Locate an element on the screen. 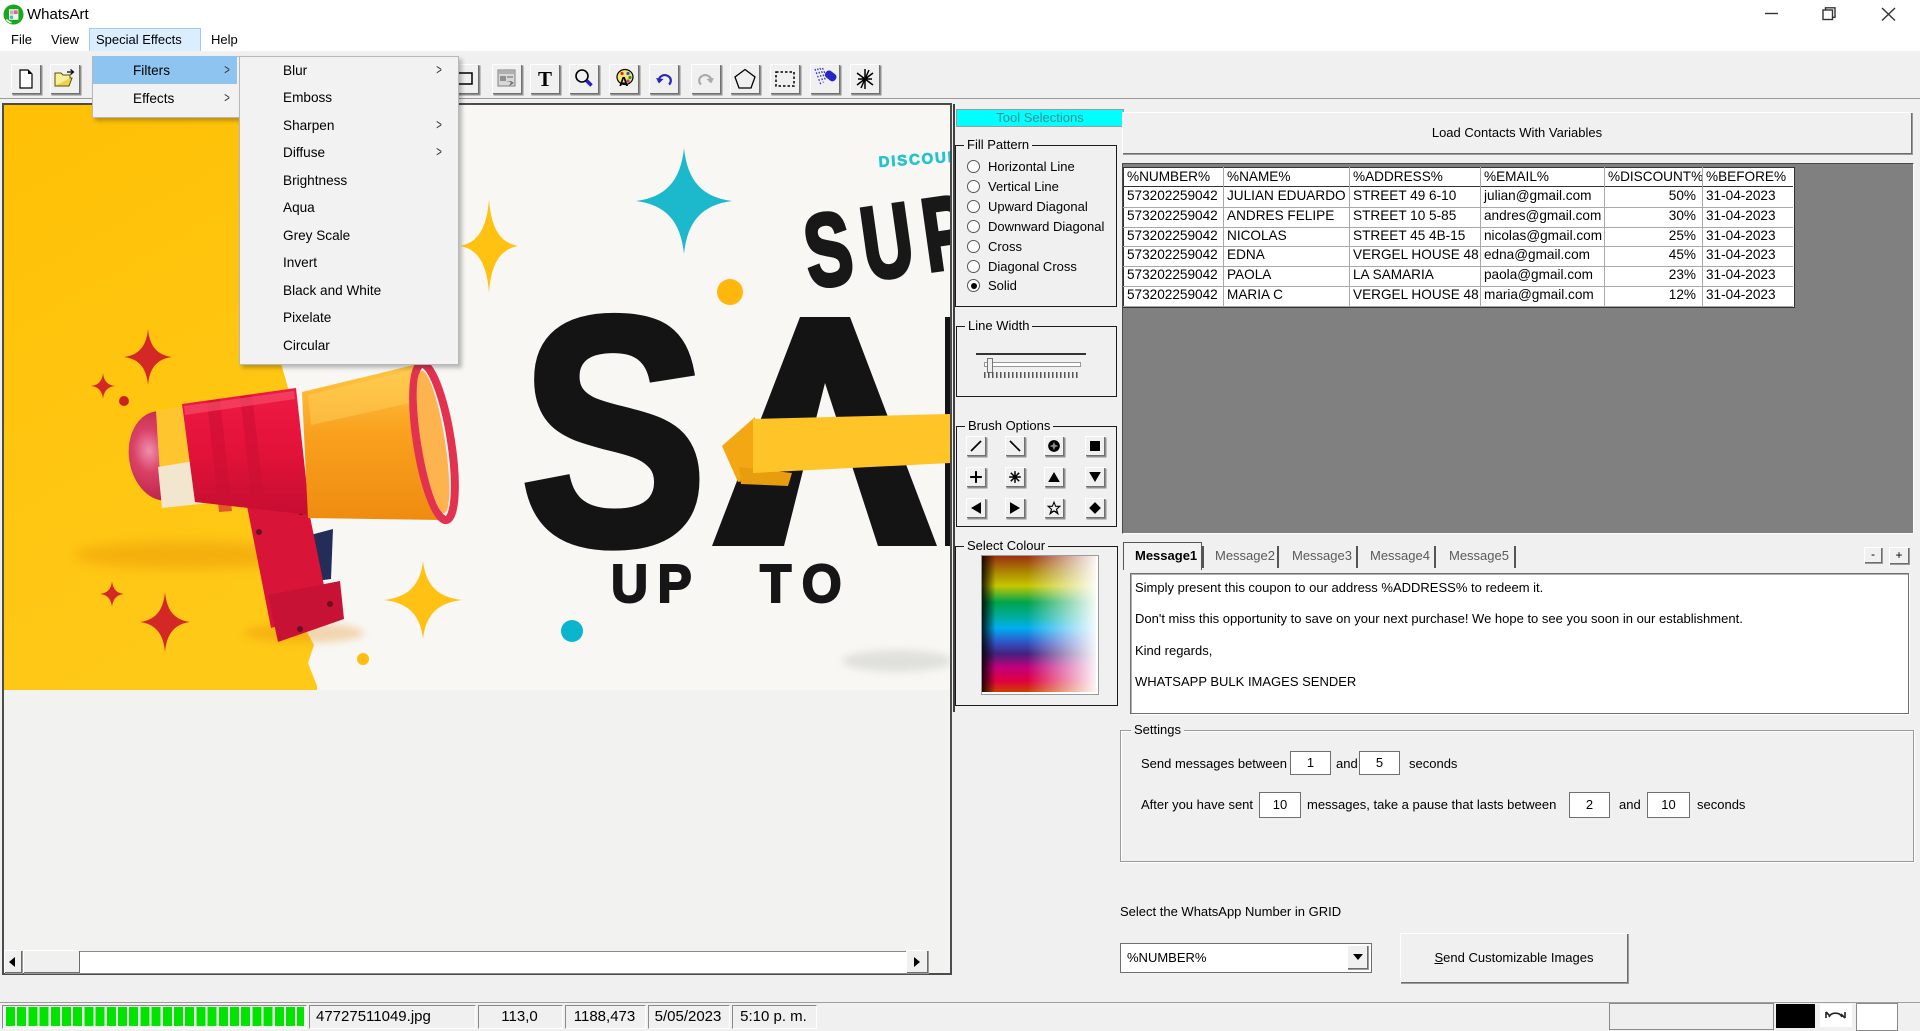  svg-text: TO is located at coordinates (806, 584).